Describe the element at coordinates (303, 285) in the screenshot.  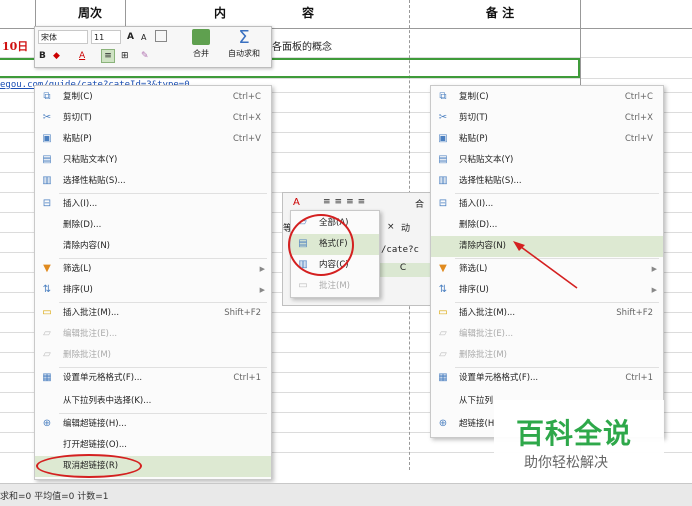
I see `comment-eraser-icon: ▭` at that location.